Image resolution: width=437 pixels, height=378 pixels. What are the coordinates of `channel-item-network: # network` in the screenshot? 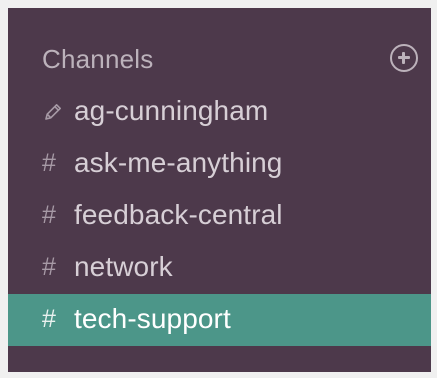 It's located at (219, 268).